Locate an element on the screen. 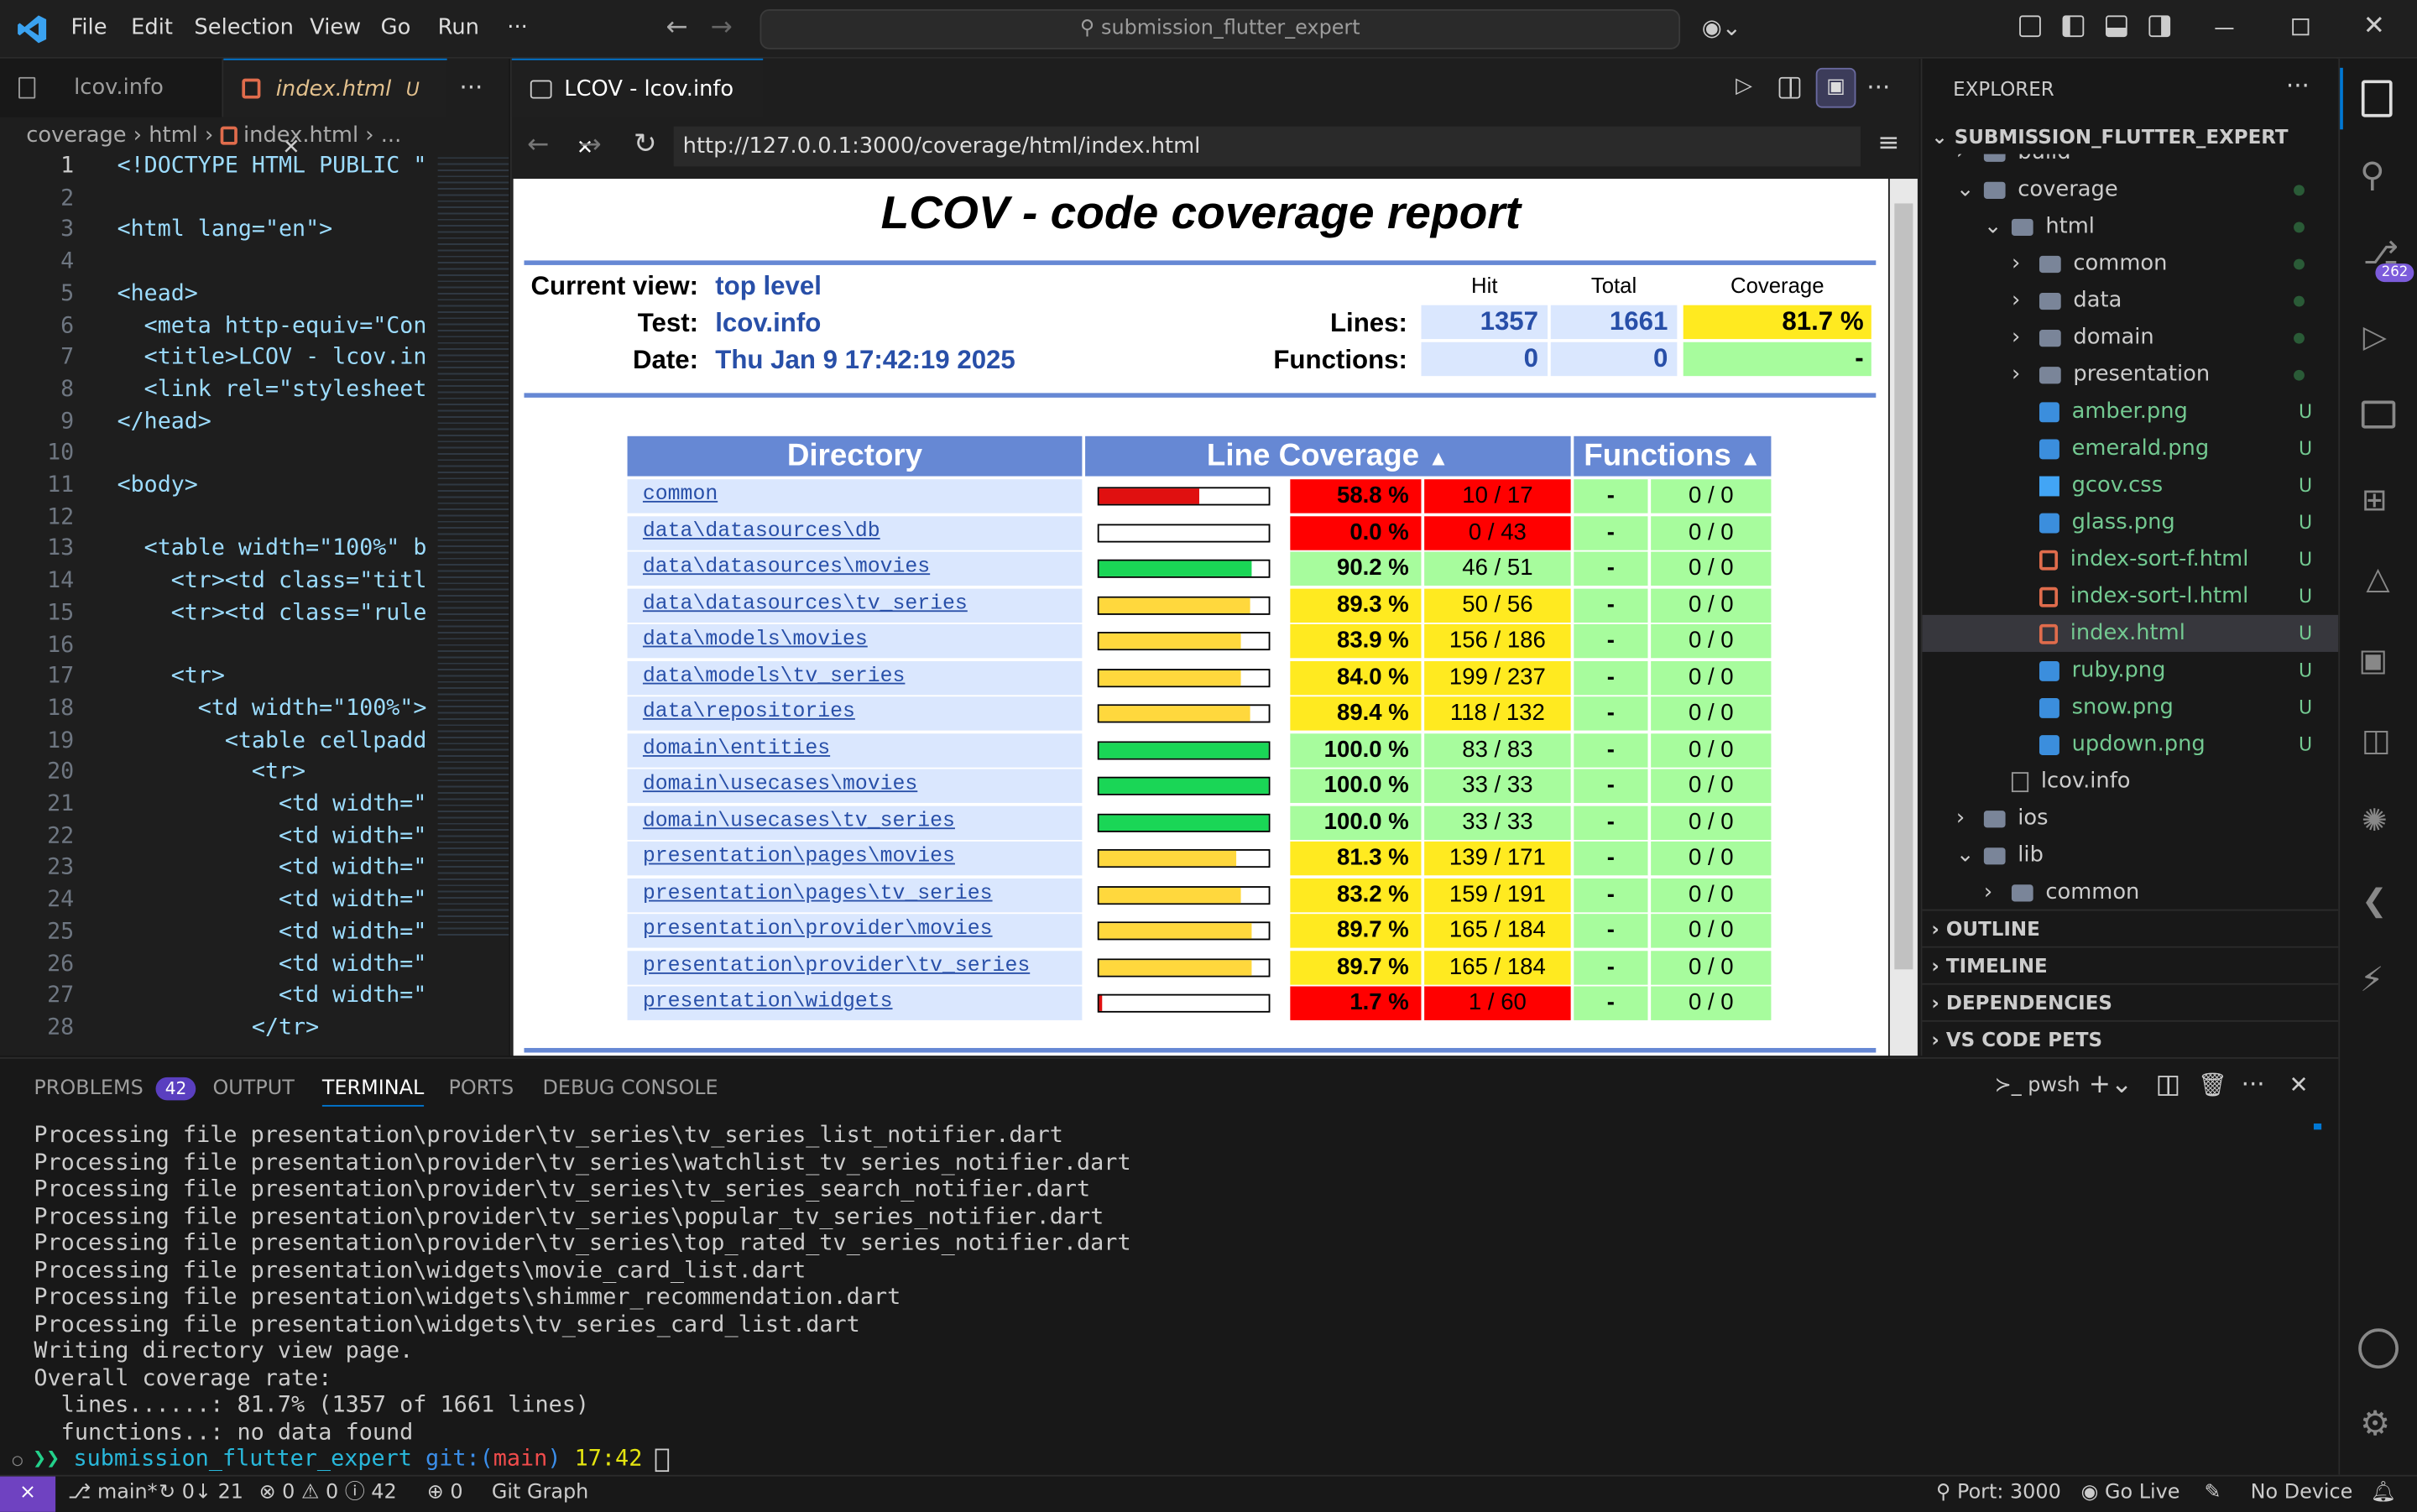  directory-link: common is located at coordinates (855, 496).